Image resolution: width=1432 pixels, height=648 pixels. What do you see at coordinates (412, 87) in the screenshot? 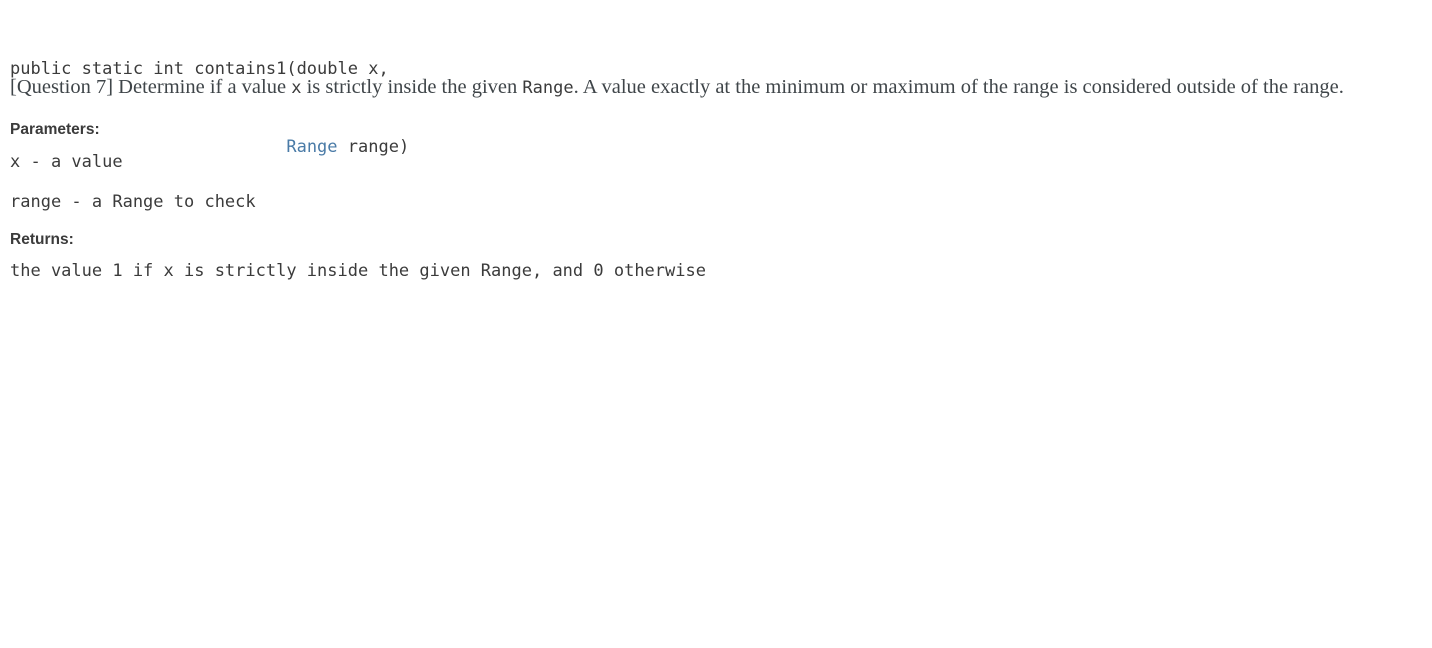
I see `description-mid-1: is strictly inside the given` at bounding box center [412, 87].